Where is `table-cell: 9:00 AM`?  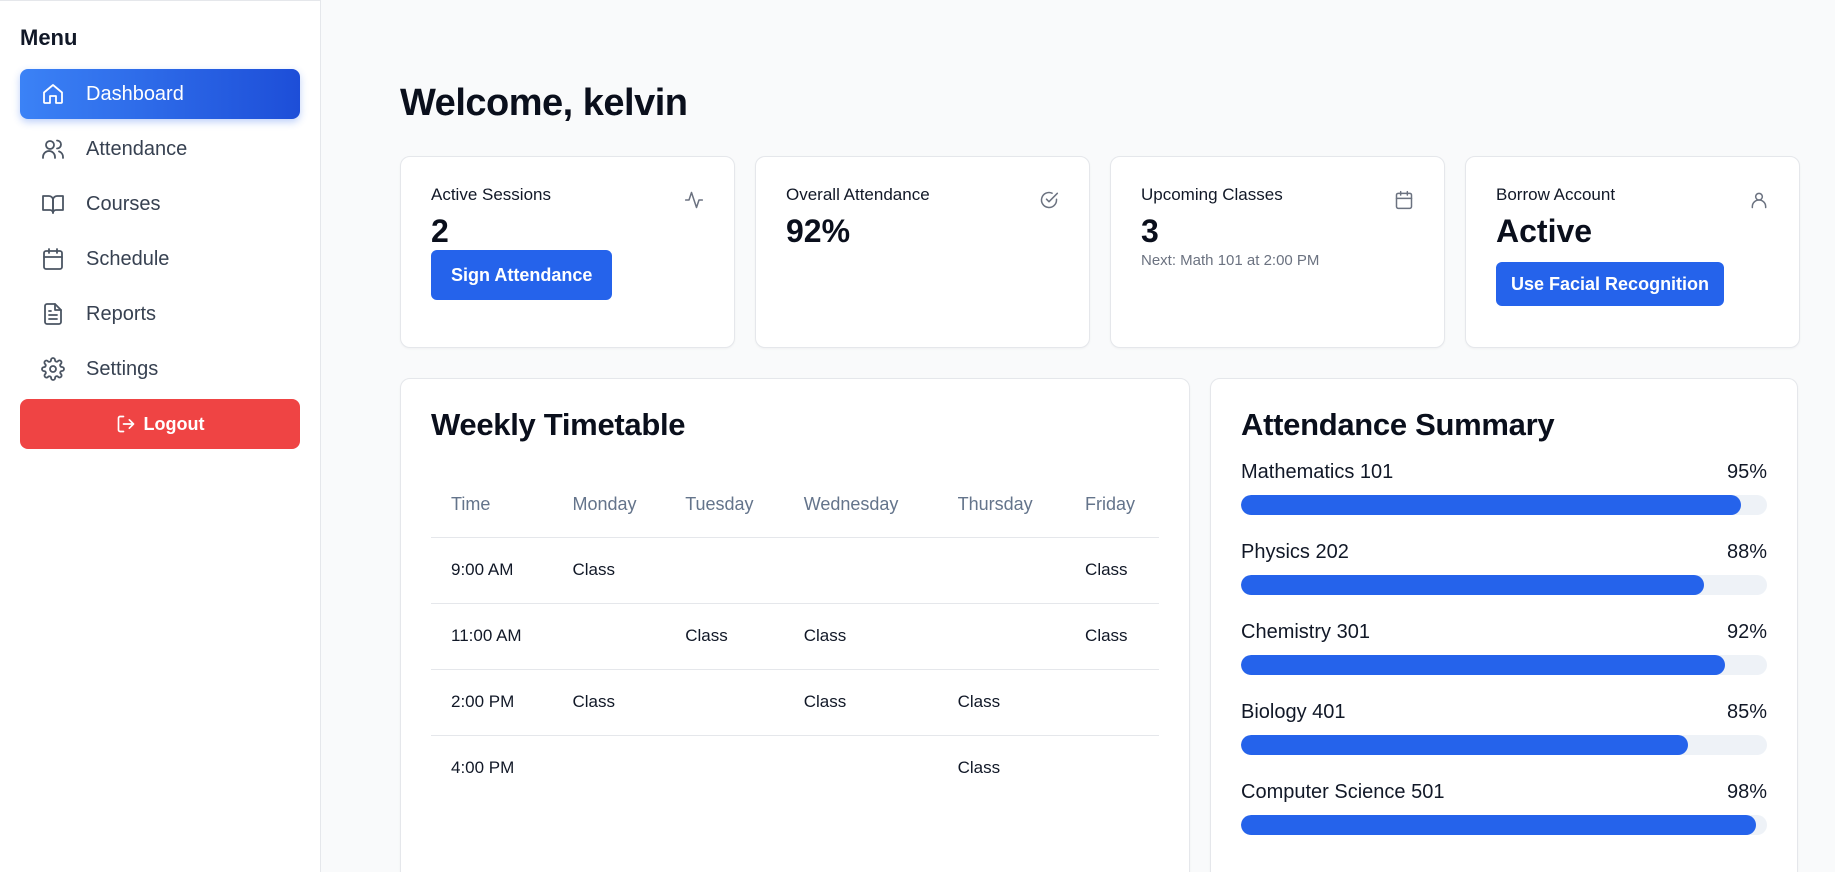
table-cell: 9:00 AM is located at coordinates (492, 570).